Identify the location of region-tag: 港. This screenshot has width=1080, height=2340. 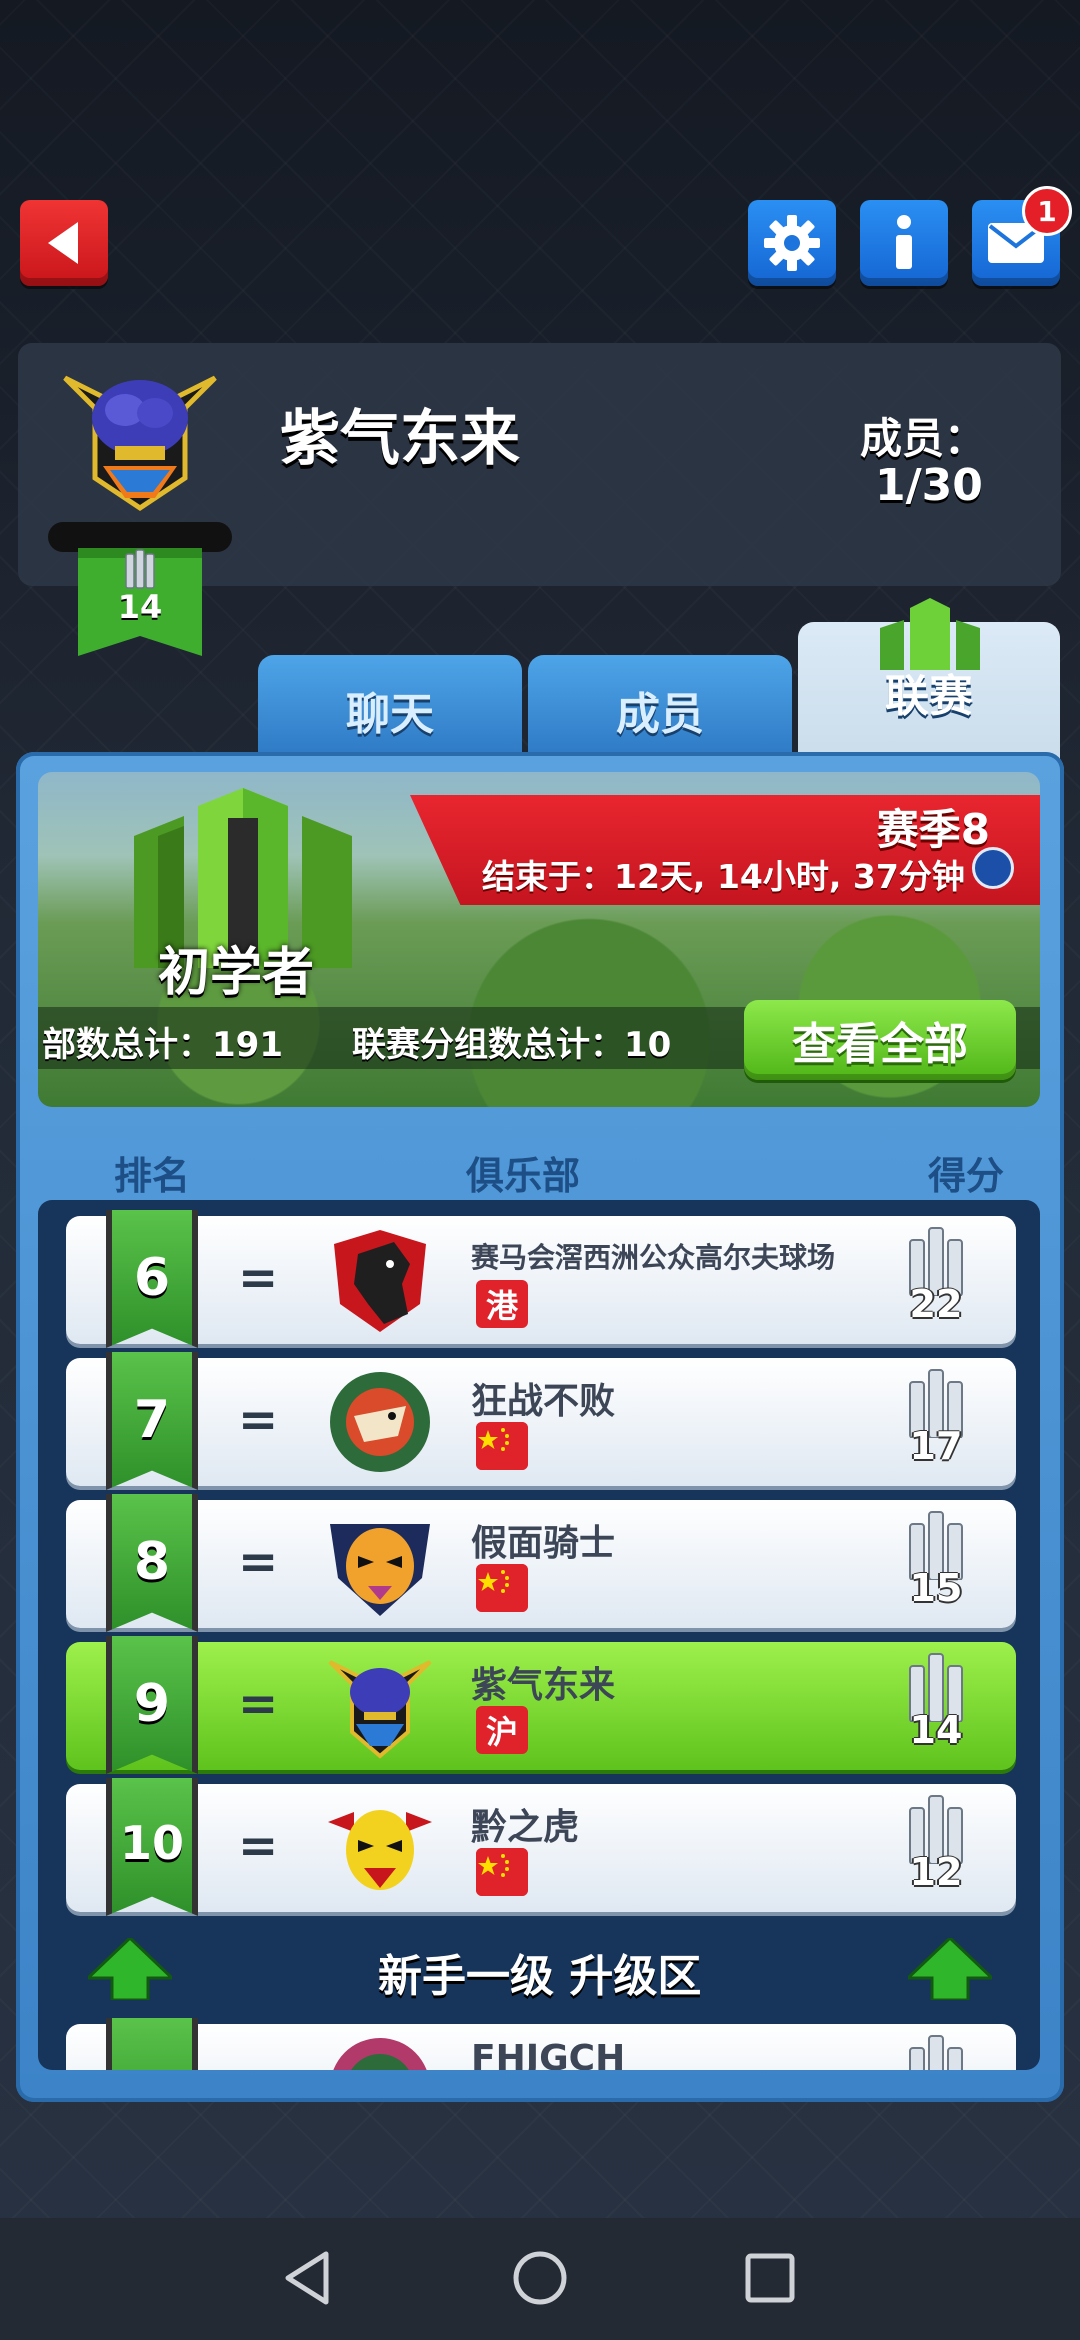
(502, 1304).